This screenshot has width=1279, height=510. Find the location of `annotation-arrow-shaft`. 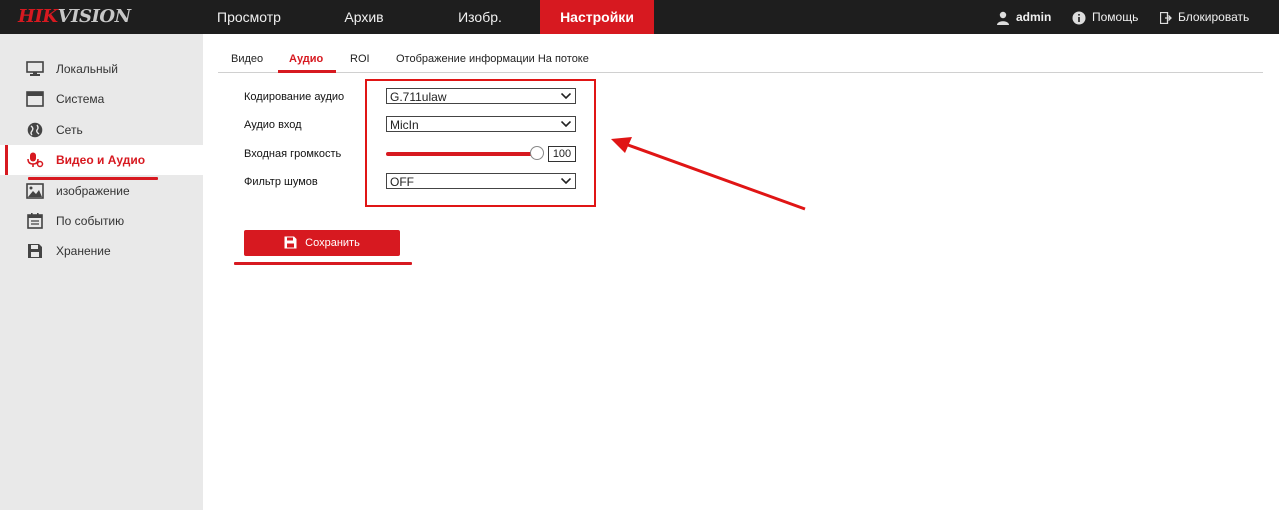

annotation-arrow-shaft is located at coordinates (716, 177).